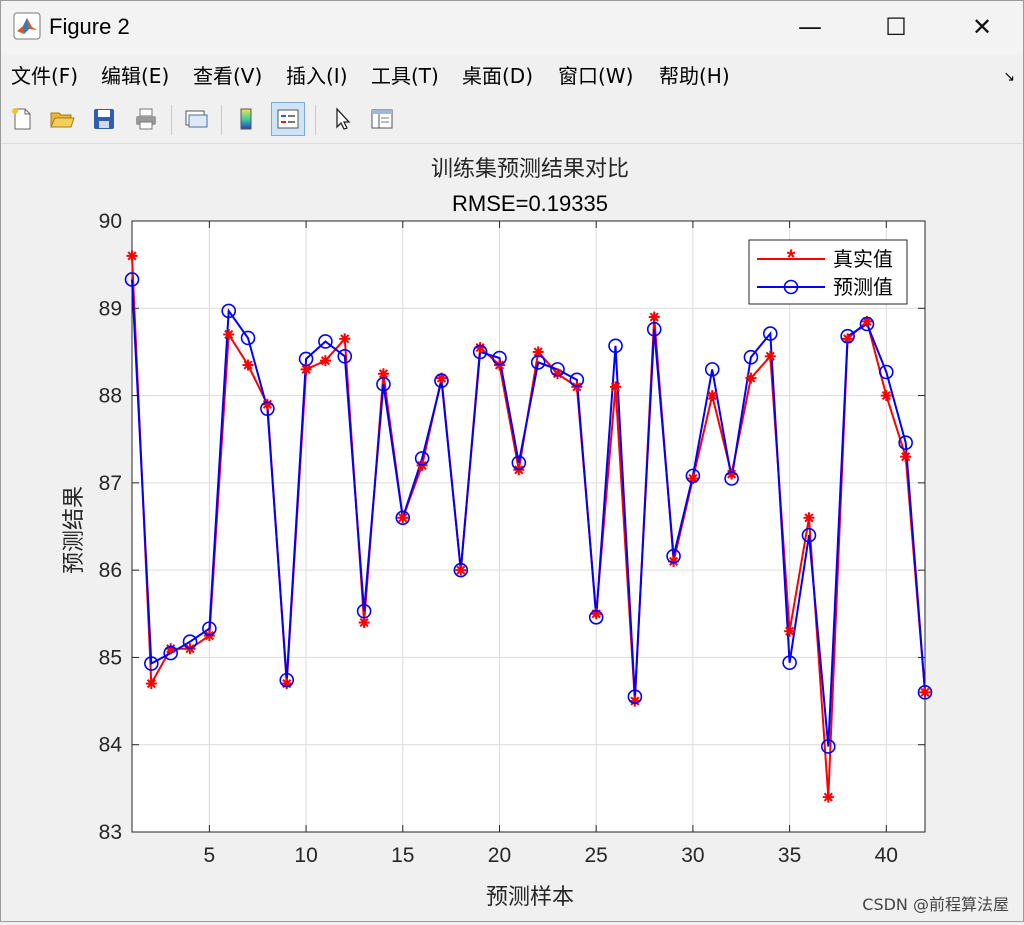  What do you see at coordinates (596, 855) in the screenshot?
I see `x-tick-label: 25` at bounding box center [596, 855].